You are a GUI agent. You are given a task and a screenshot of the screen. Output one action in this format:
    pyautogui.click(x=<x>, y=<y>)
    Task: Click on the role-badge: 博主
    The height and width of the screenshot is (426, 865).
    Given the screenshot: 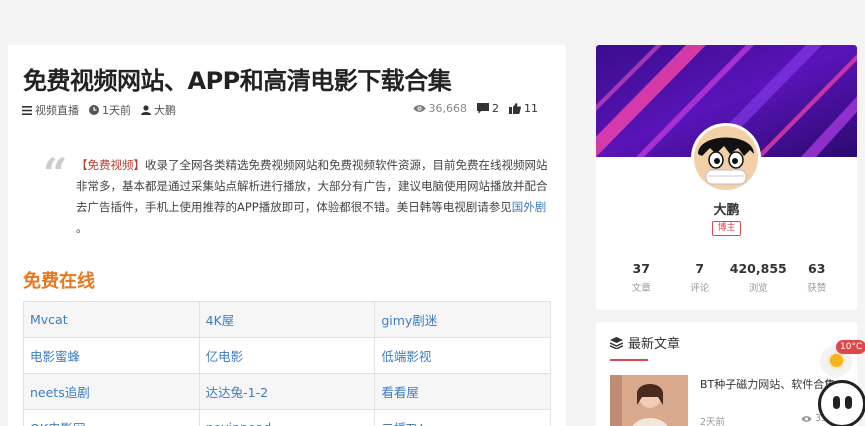 What is the action you would take?
    pyautogui.click(x=726, y=228)
    